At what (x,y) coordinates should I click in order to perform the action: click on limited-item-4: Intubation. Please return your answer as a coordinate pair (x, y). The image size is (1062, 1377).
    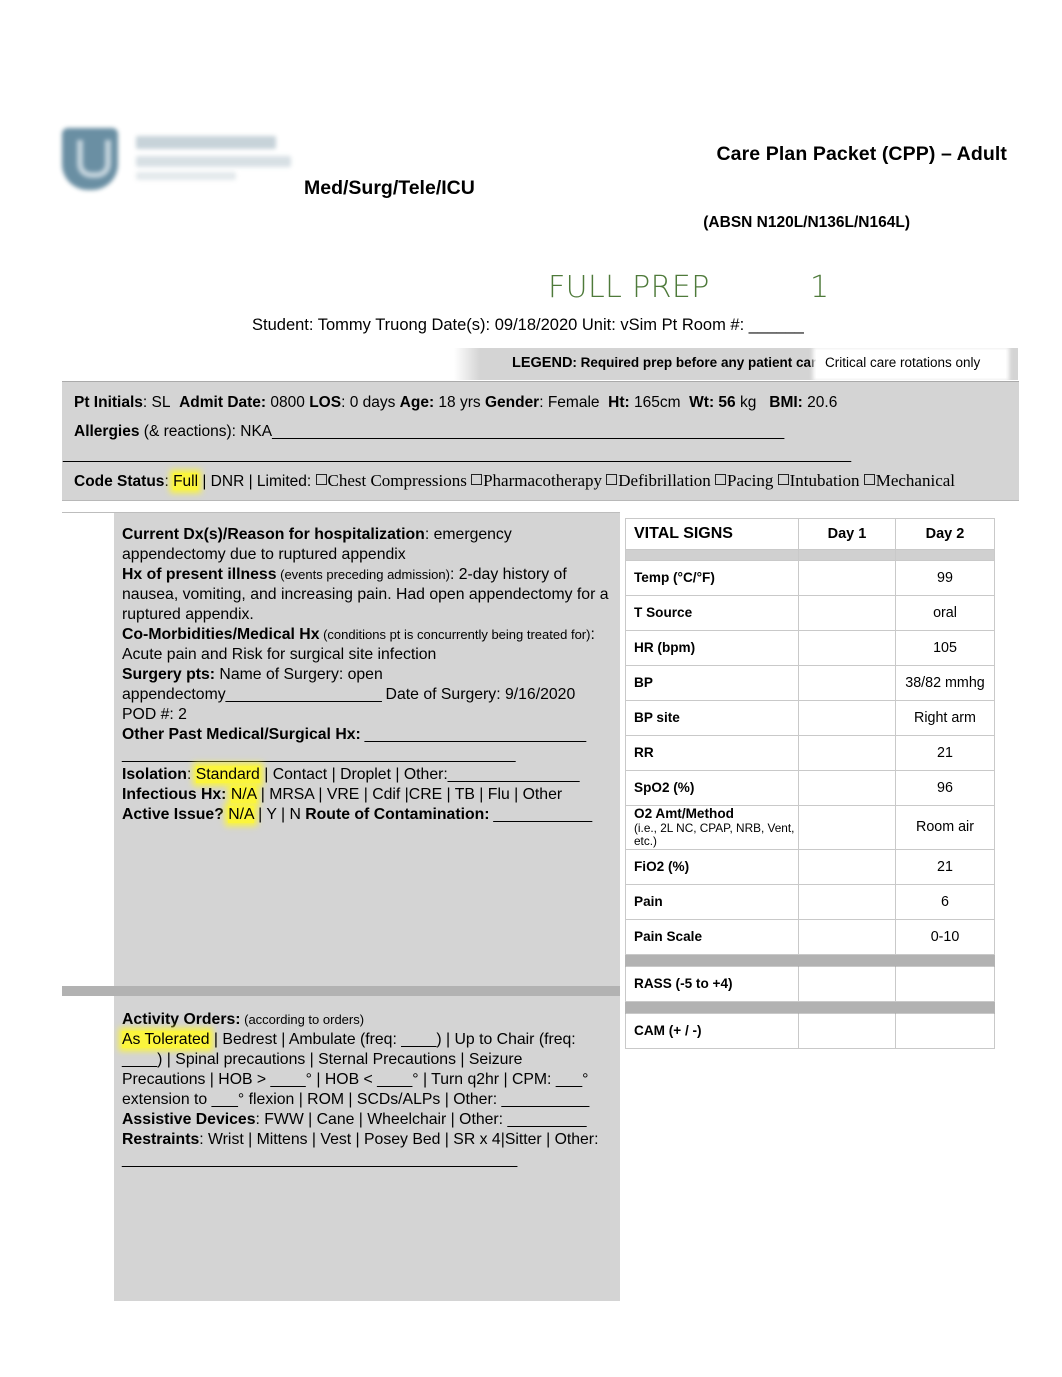
    Looking at the image, I should click on (824, 480).